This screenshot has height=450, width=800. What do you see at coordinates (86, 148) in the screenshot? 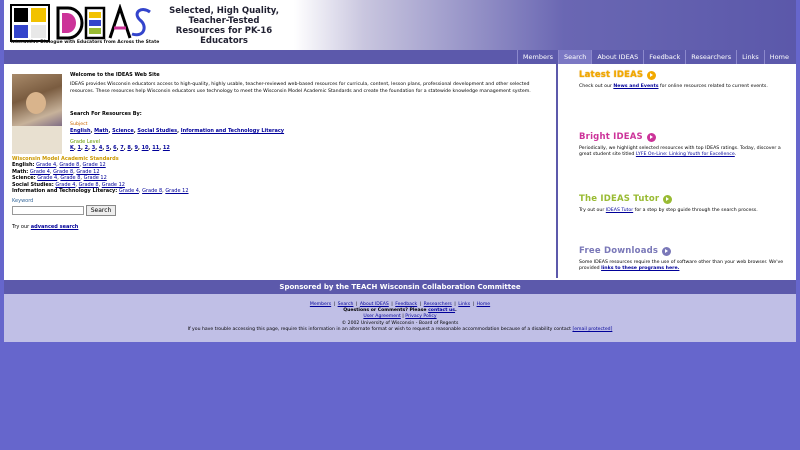
I see `grade-link: 2` at bounding box center [86, 148].